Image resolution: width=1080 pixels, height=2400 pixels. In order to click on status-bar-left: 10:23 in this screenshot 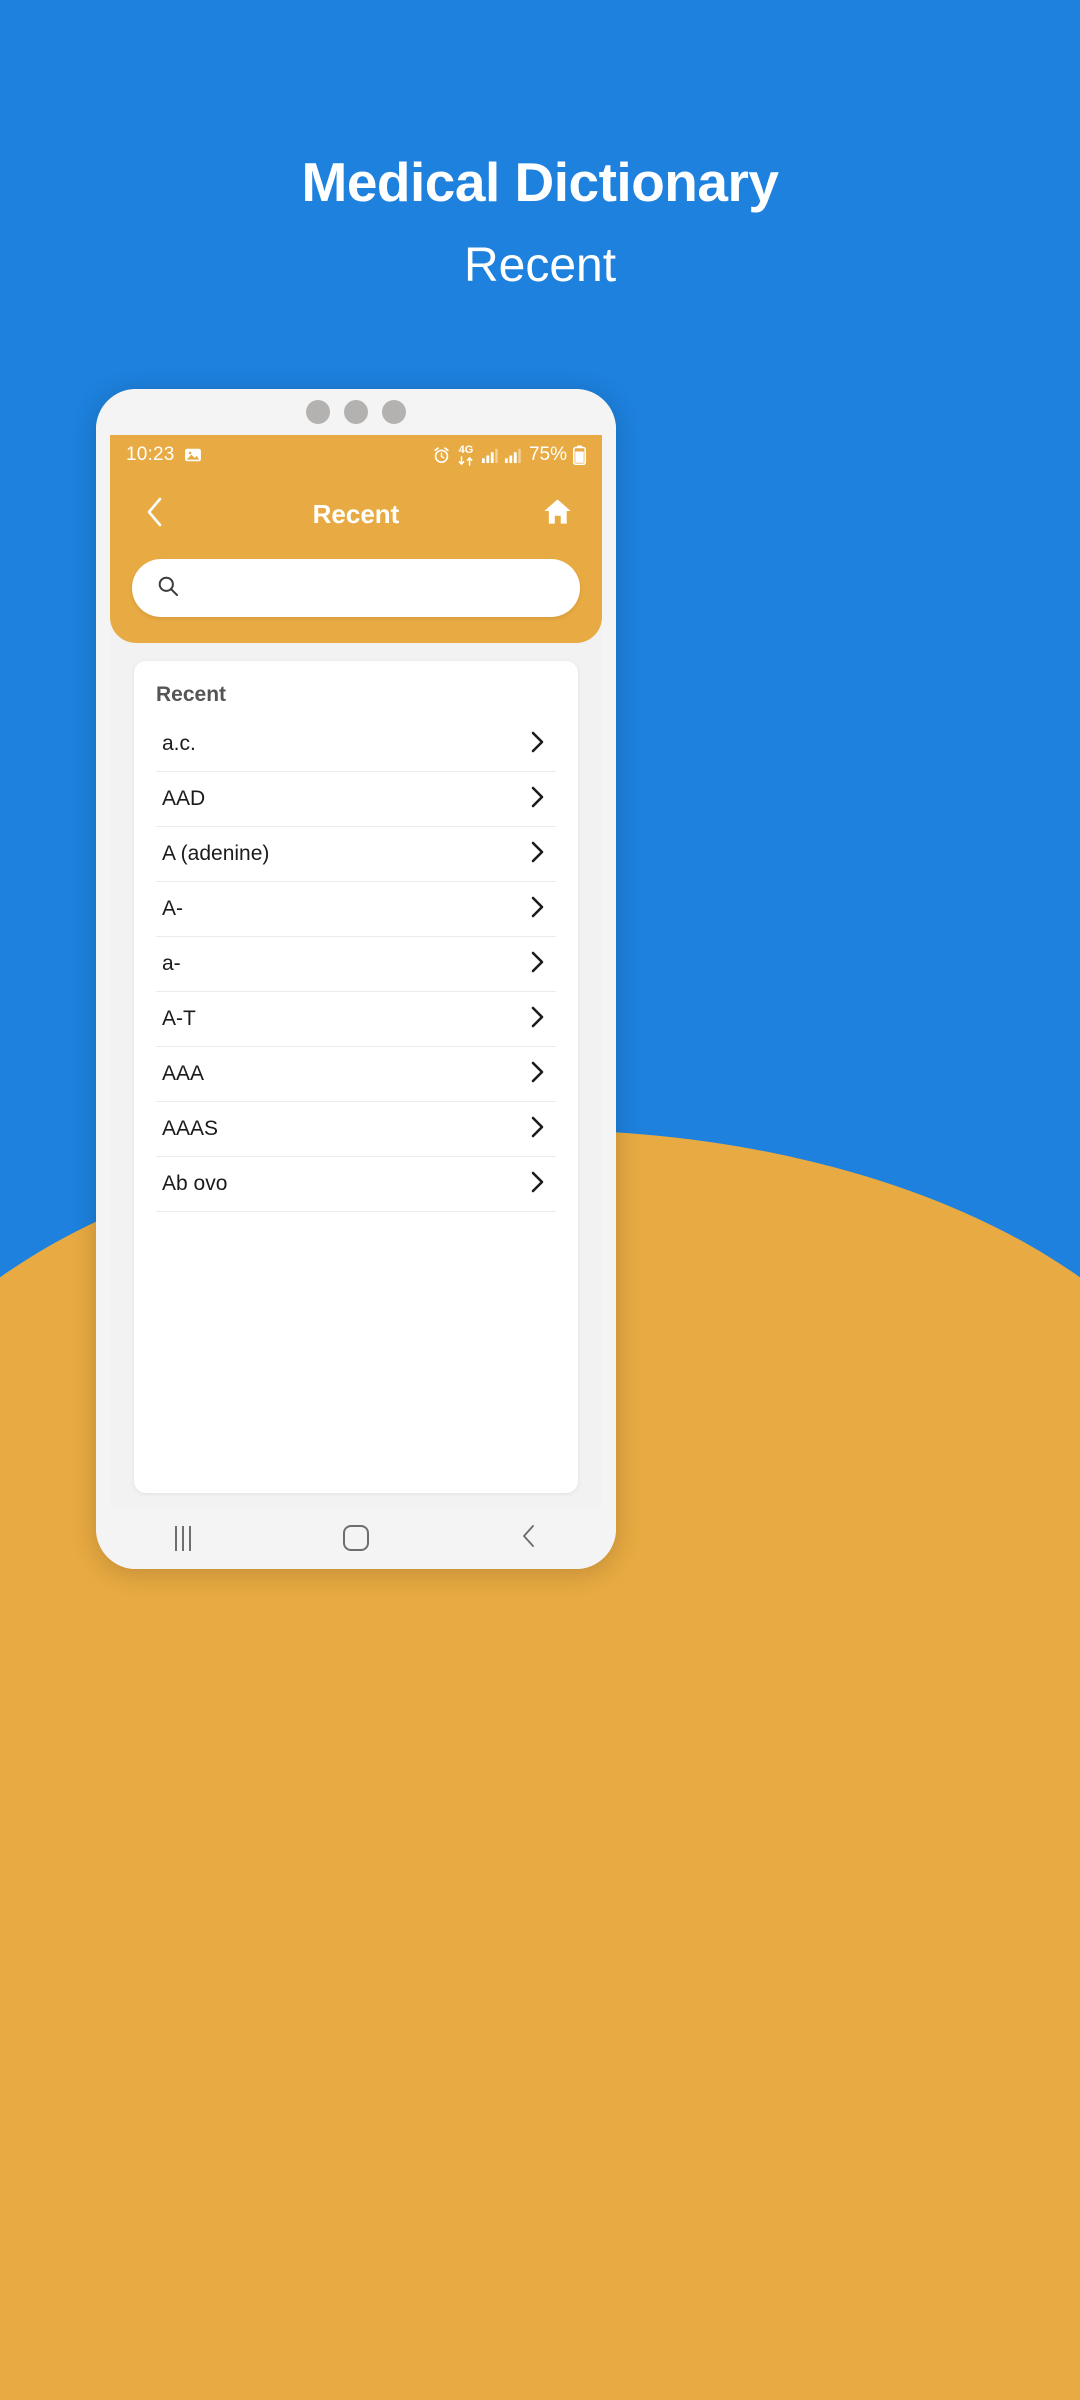, I will do `click(164, 455)`.